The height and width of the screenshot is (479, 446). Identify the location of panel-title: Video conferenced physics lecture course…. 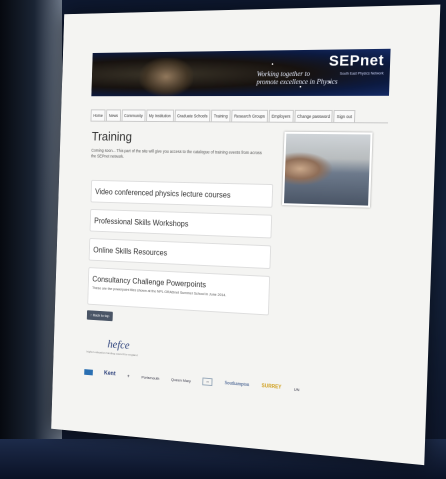
(182, 191).